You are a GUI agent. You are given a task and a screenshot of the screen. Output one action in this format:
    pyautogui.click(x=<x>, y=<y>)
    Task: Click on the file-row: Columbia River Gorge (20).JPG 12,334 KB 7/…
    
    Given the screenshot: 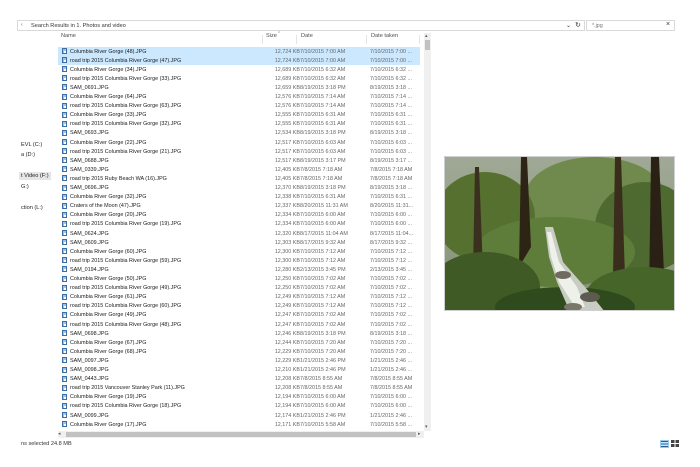 What is the action you would take?
    pyautogui.click(x=239, y=215)
    